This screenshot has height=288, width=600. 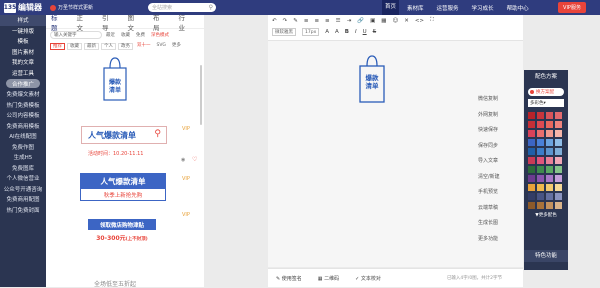 What do you see at coordinates (23, 52) in the screenshot?
I see `sidebar-item-images: 图片素材` at bounding box center [23, 52].